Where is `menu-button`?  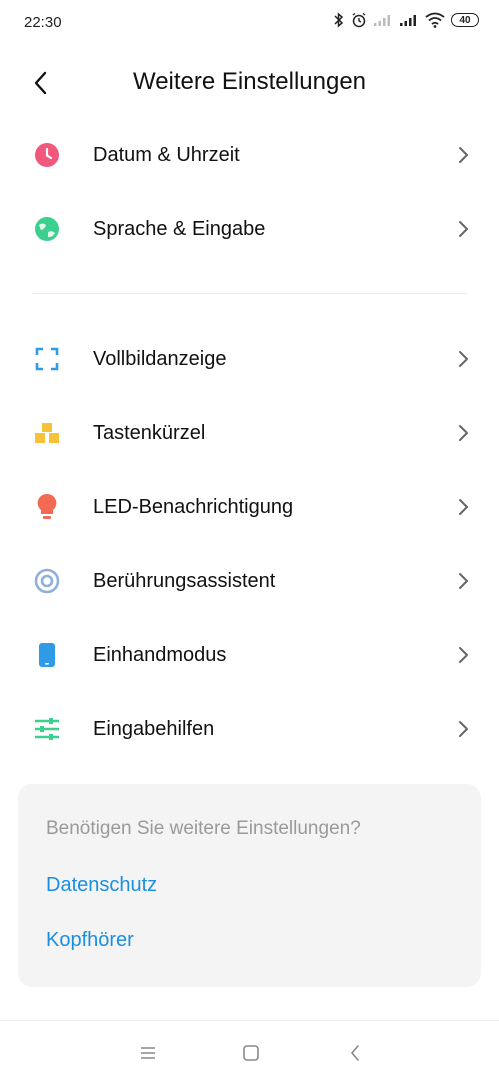 menu-button is located at coordinates (148, 1053).